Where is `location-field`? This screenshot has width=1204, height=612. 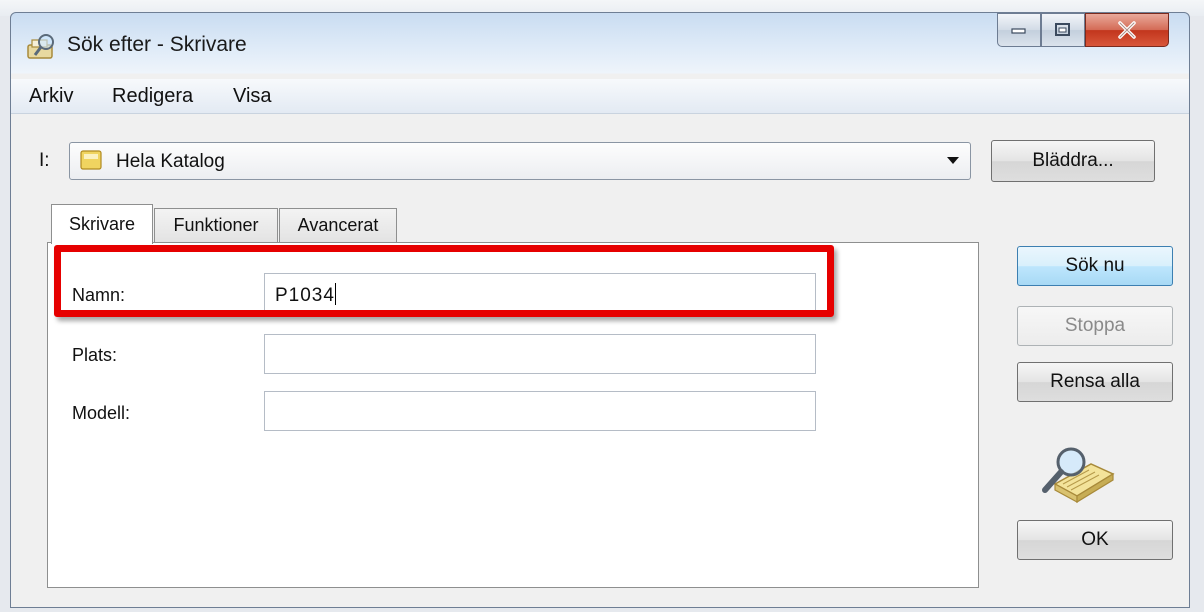
location-field is located at coordinates (540, 354).